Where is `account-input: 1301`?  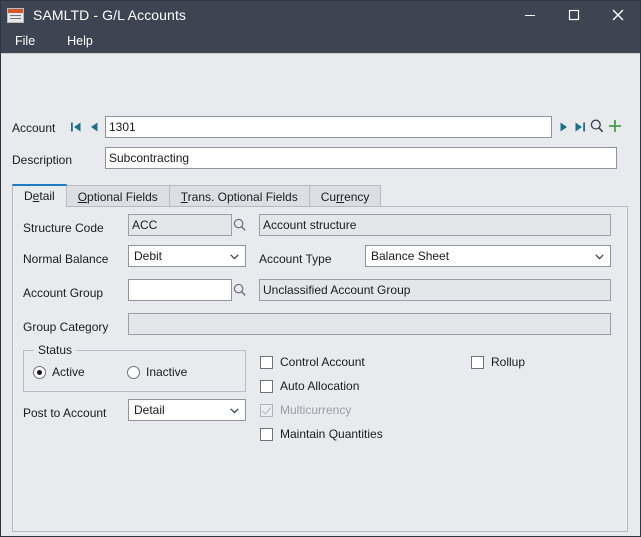
account-input: 1301 is located at coordinates (328, 127).